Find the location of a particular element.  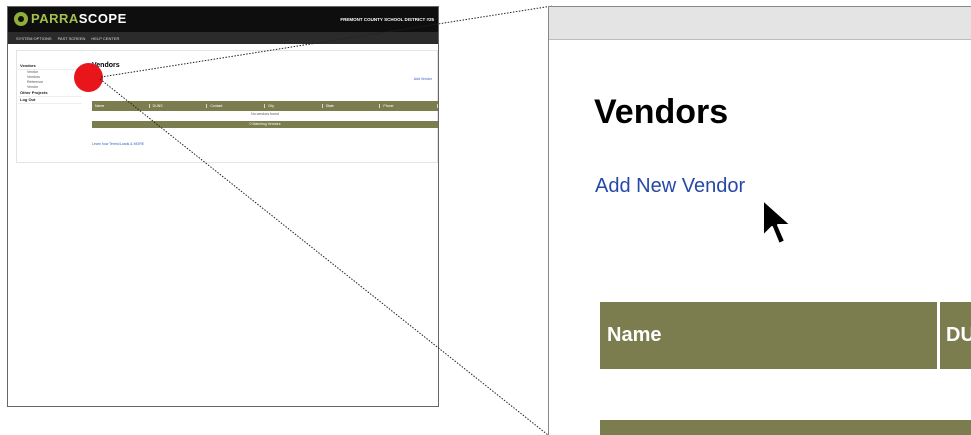

add-new-vendor-link: Add New Vendor is located at coordinates (670, 186).